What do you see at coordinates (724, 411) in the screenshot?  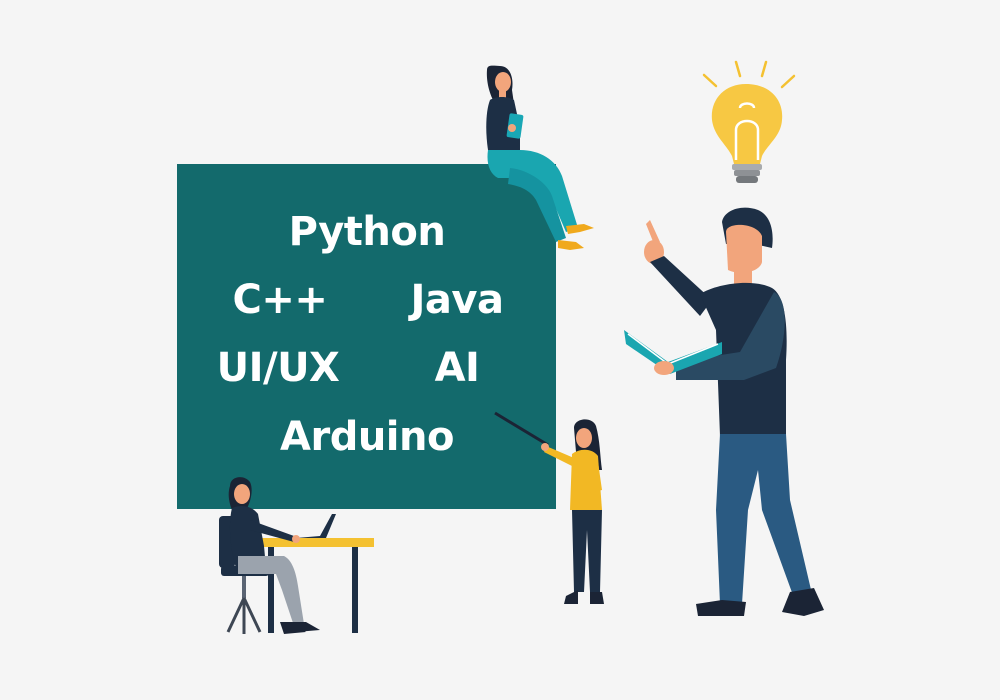 I see `man-pointing-with-book` at bounding box center [724, 411].